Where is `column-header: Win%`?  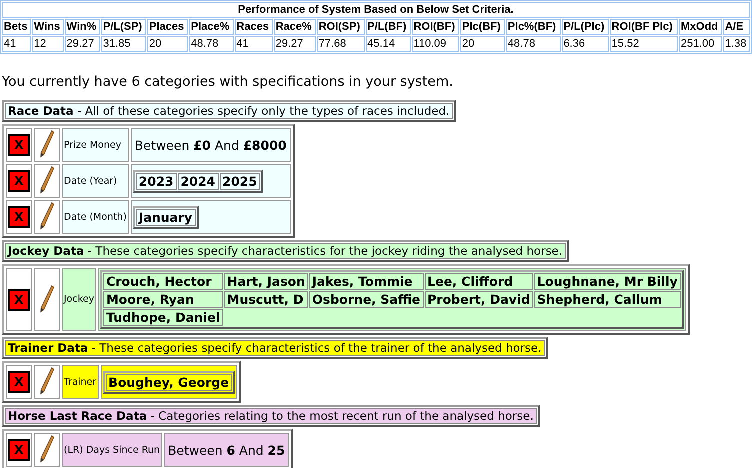 column-header: Win% is located at coordinates (82, 27).